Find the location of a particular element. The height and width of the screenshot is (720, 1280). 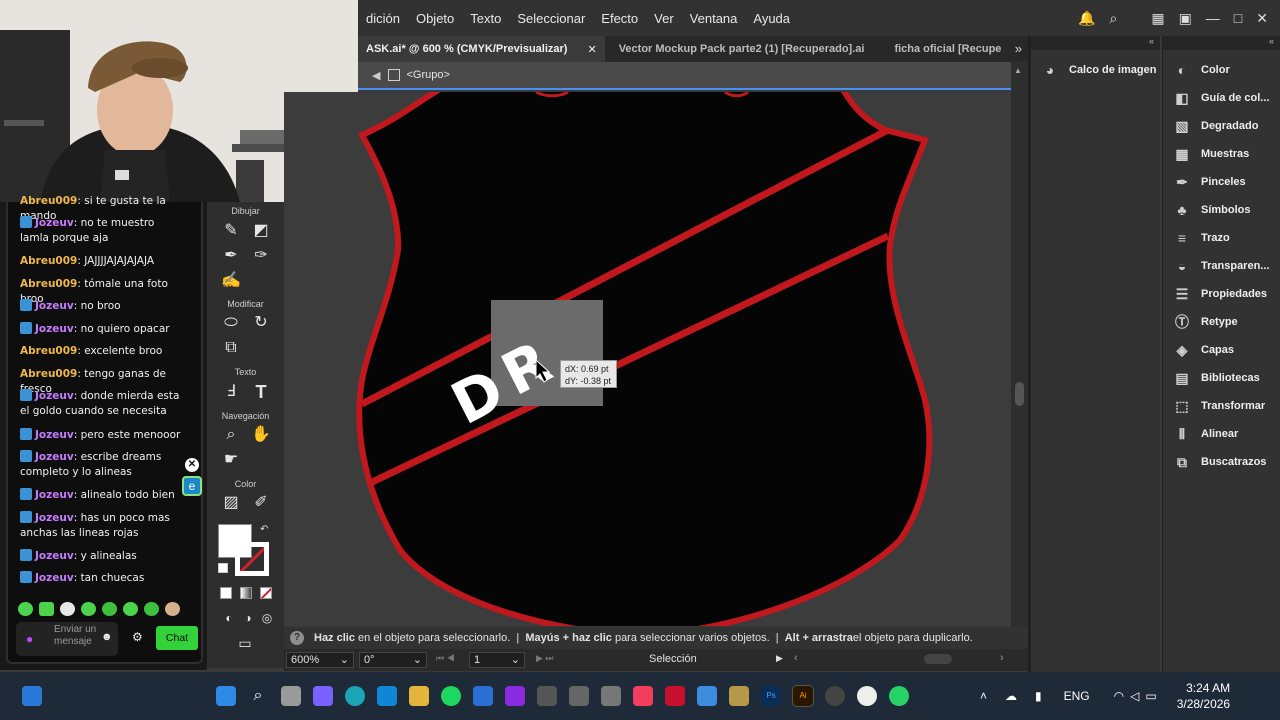

type-on-path-icon: Ⅎ is located at coordinates (231, 392).